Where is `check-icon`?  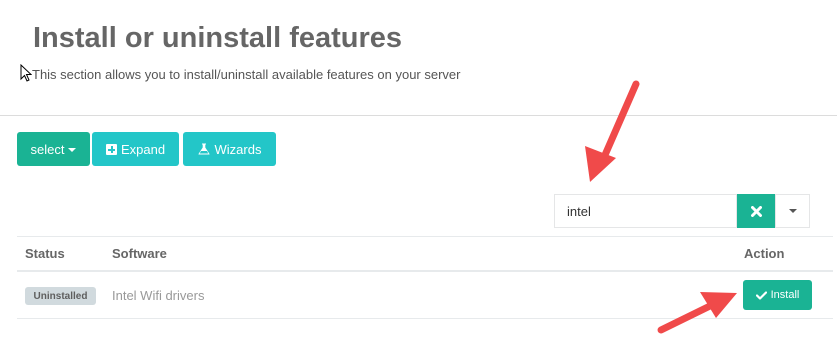 check-icon is located at coordinates (761, 295).